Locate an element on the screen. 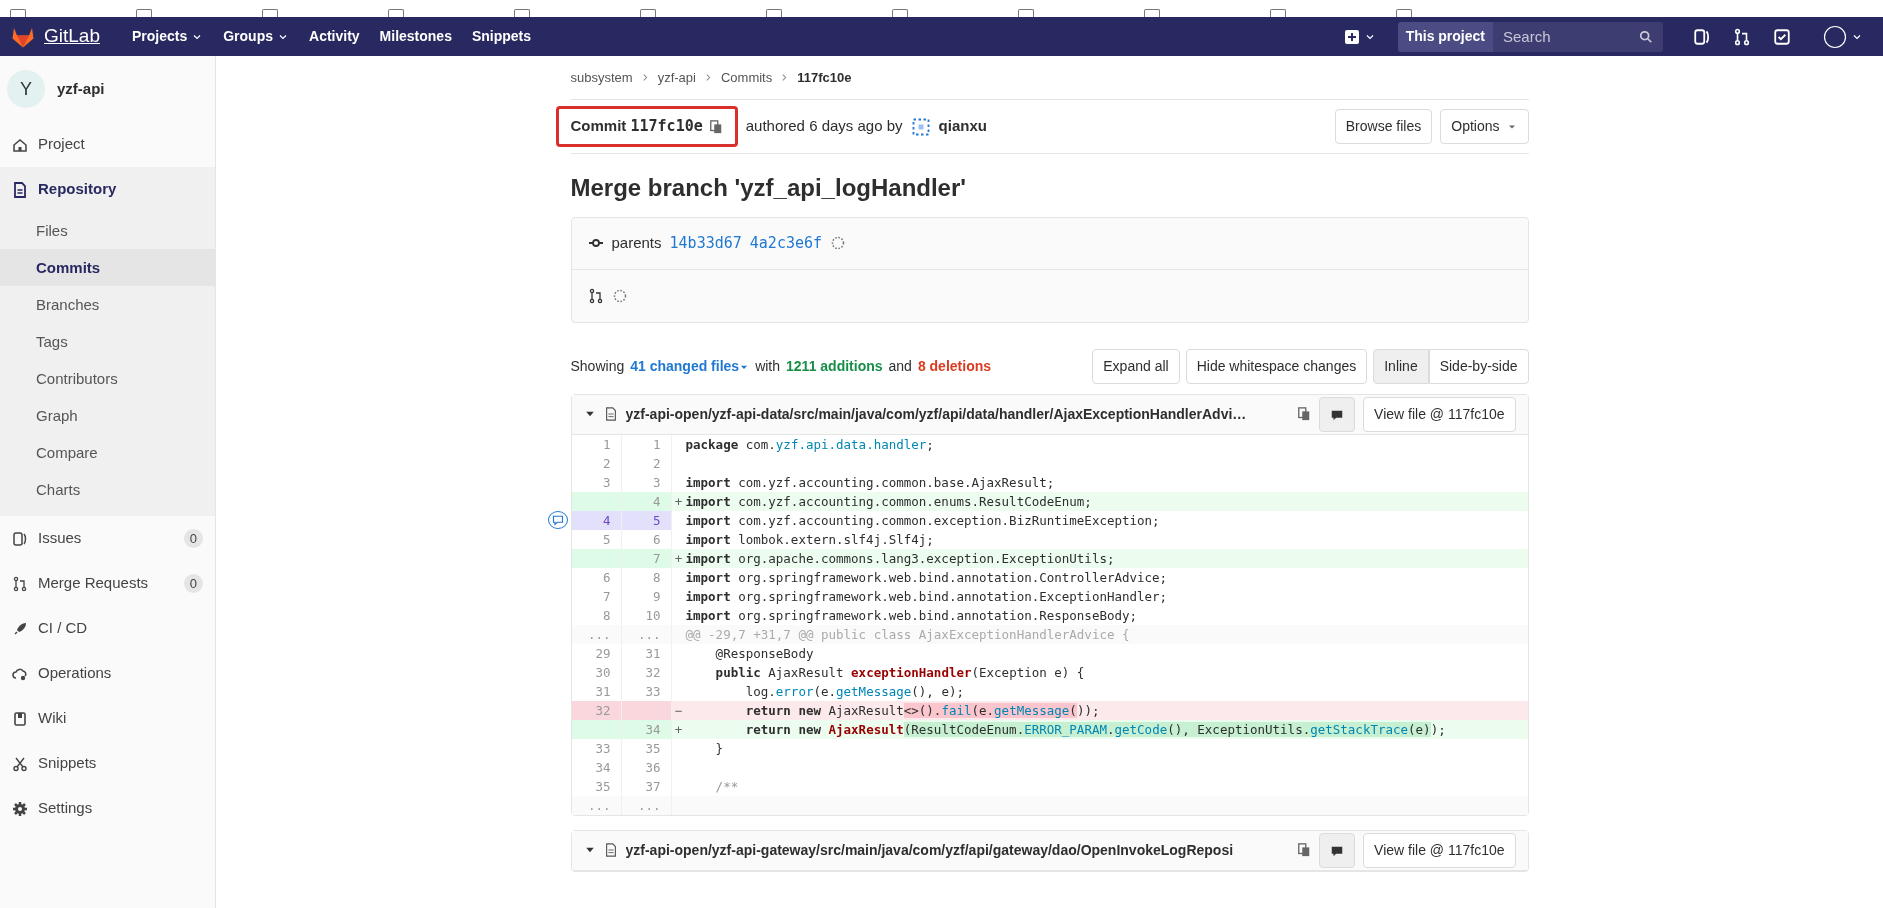  sidebar-item: Snippets is located at coordinates (107, 763).